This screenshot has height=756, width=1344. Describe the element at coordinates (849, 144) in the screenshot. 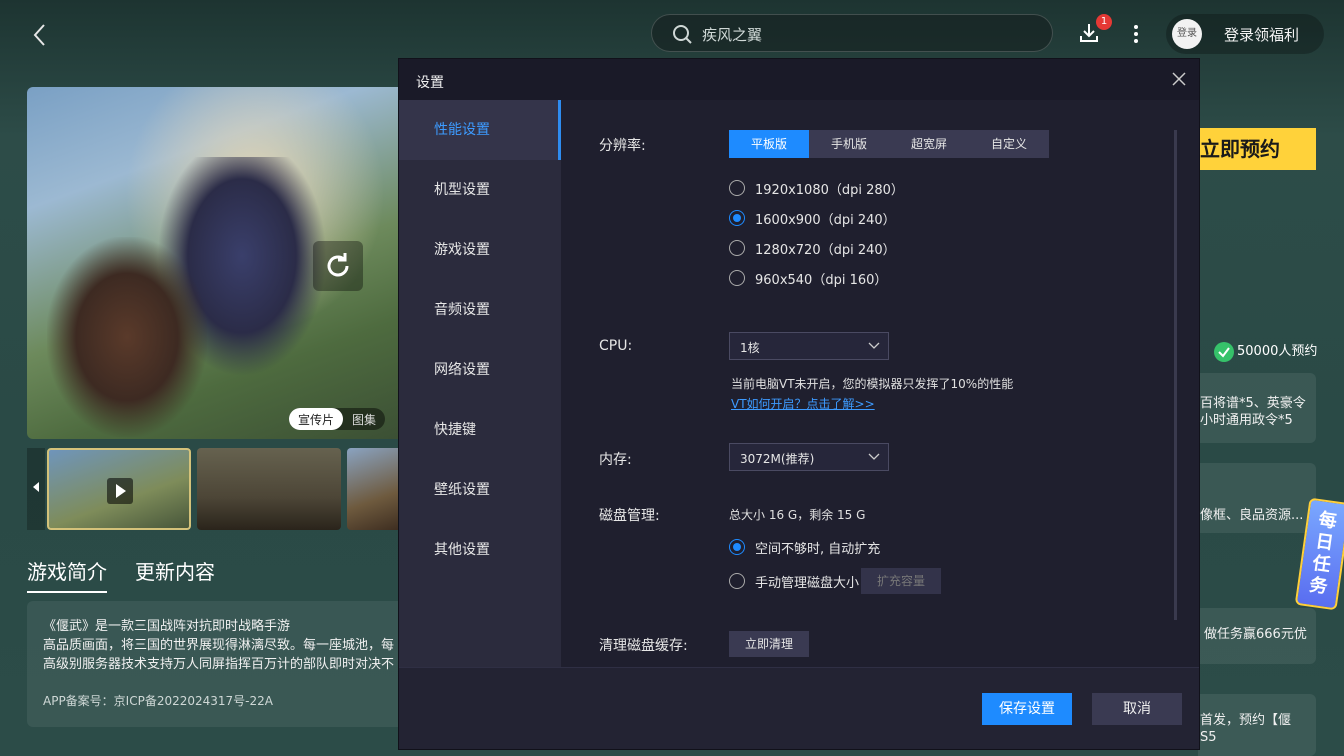

I see `tab-phone: 手机版` at that location.